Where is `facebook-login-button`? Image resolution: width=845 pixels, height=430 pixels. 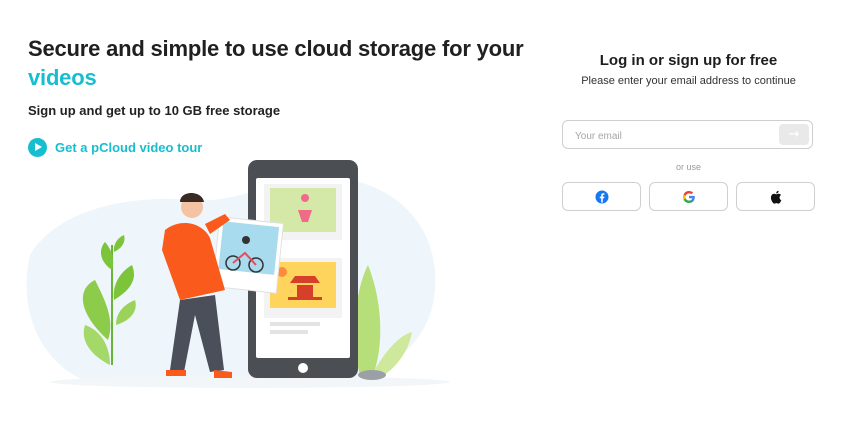 facebook-login-button is located at coordinates (601, 196).